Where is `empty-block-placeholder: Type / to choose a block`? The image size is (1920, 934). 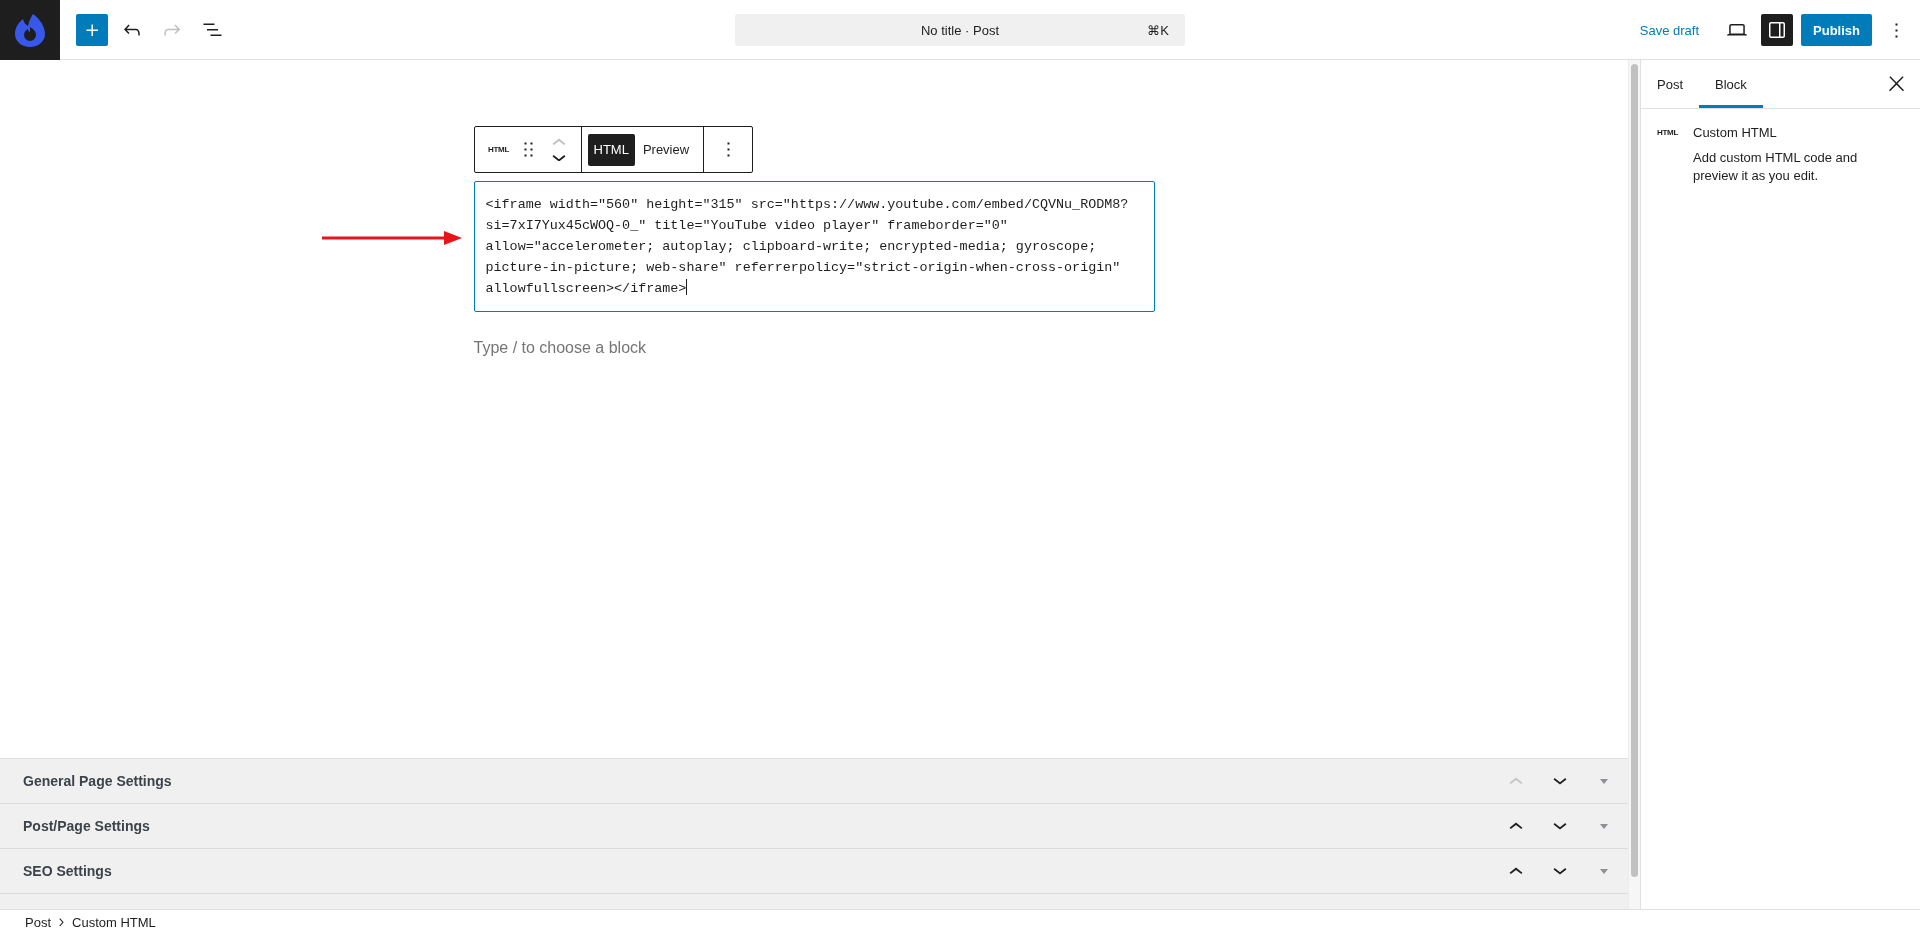 empty-block-placeholder: Type / to choose a block is located at coordinates (814, 348).